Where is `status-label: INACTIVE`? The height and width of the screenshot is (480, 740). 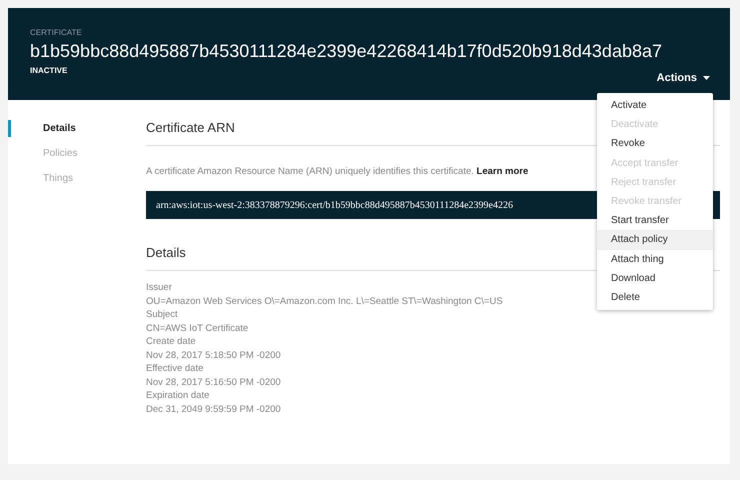 status-label: INACTIVE is located at coordinates (49, 70).